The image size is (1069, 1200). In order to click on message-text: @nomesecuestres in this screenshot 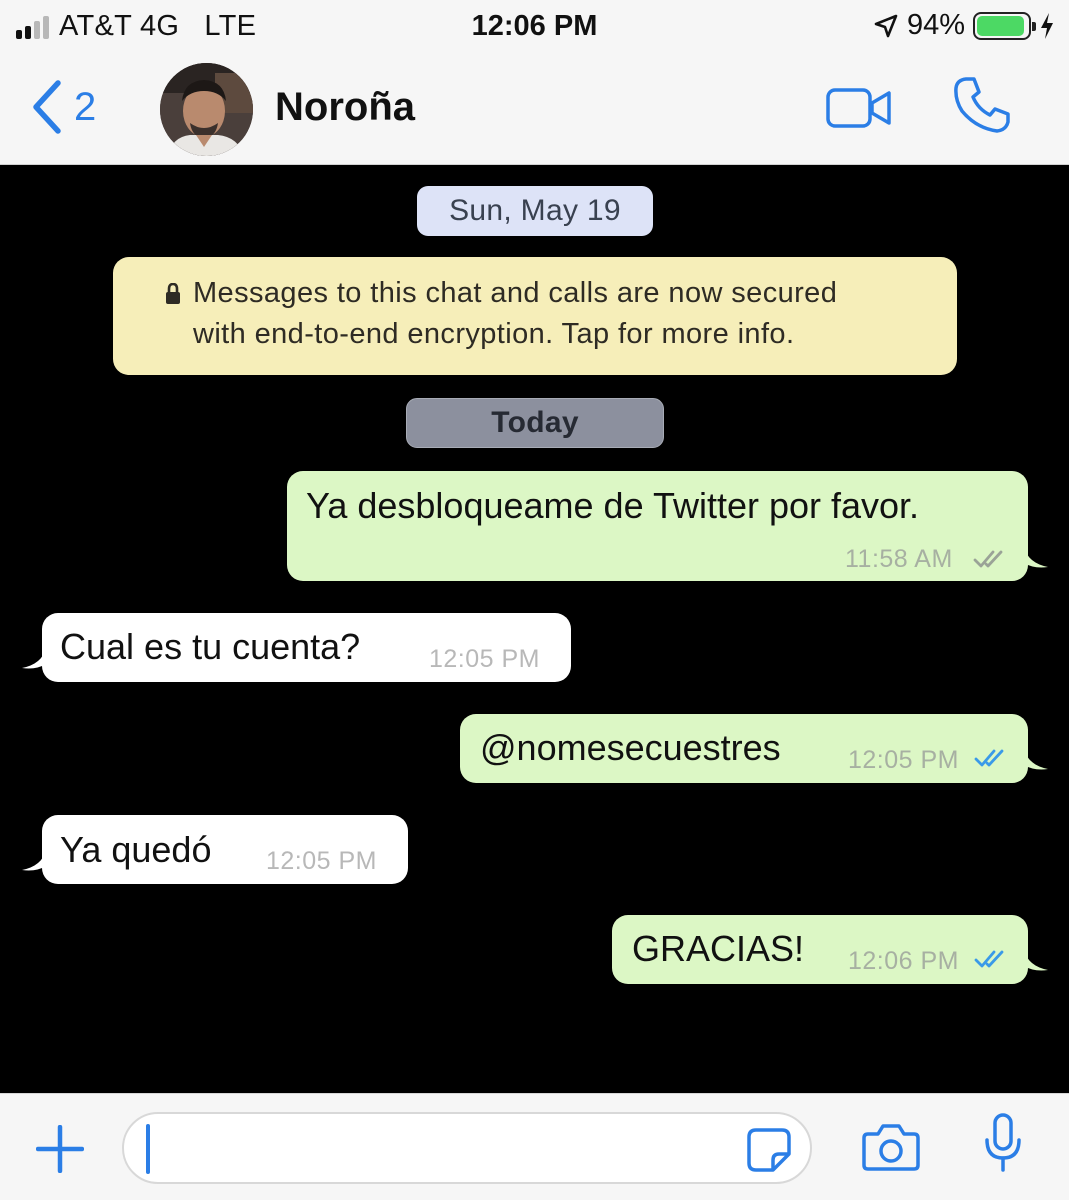, I will do `click(630, 747)`.